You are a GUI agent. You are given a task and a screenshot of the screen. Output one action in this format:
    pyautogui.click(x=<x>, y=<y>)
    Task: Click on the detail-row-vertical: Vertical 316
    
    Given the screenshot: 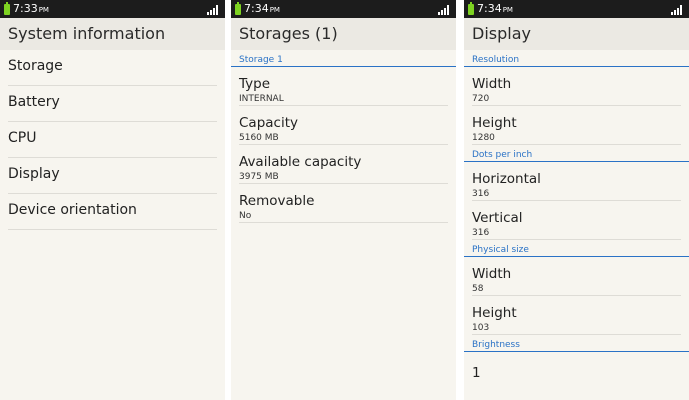 What is the action you would take?
    pyautogui.click(x=576, y=220)
    